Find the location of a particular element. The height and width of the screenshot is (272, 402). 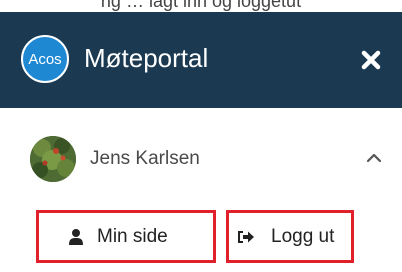

logo-text: Acos is located at coordinates (45, 59).